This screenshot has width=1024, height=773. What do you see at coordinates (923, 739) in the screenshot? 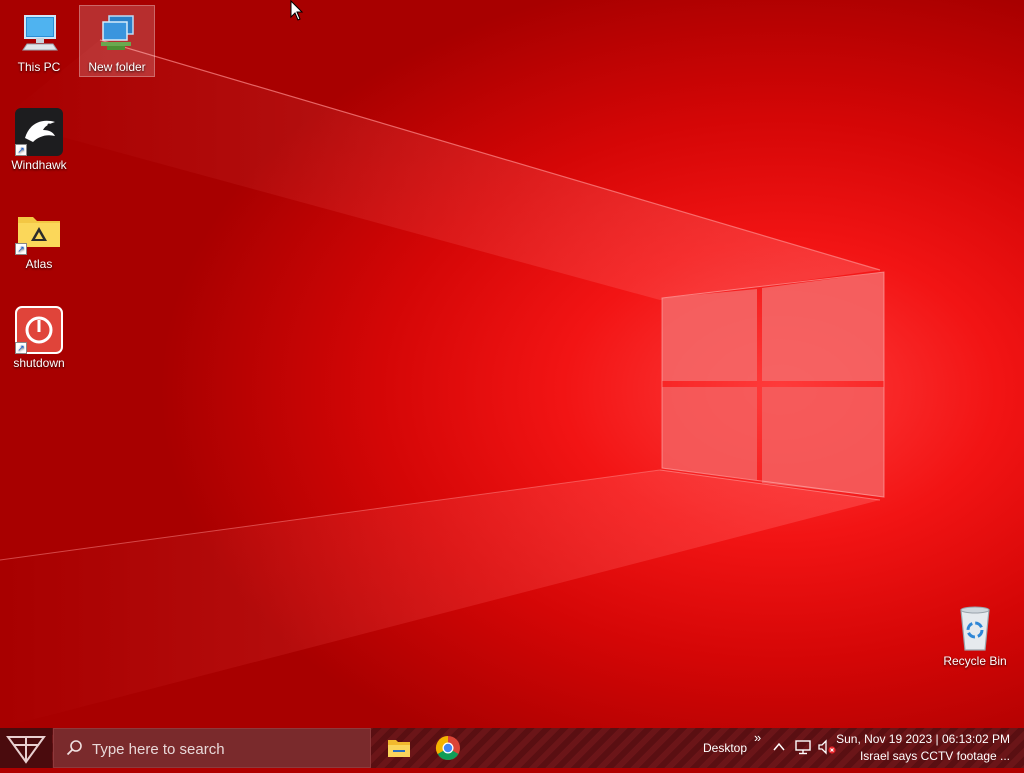
I see `clock-date-time: Sun, Nov 19 2023 | 06:13:02 PM` at bounding box center [923, 739].